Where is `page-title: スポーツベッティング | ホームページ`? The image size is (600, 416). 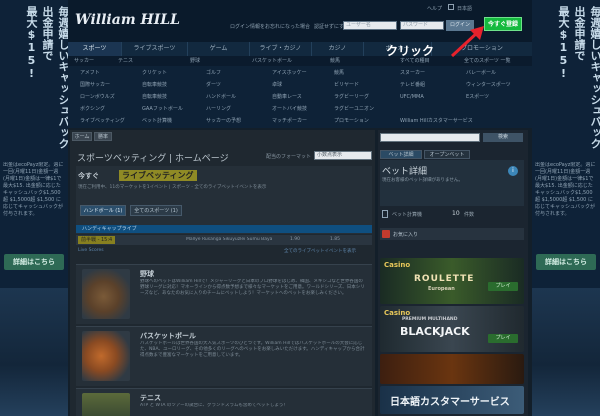
page-title: スポーツベッティング | ホームページ is located at coordinates (153, 159).